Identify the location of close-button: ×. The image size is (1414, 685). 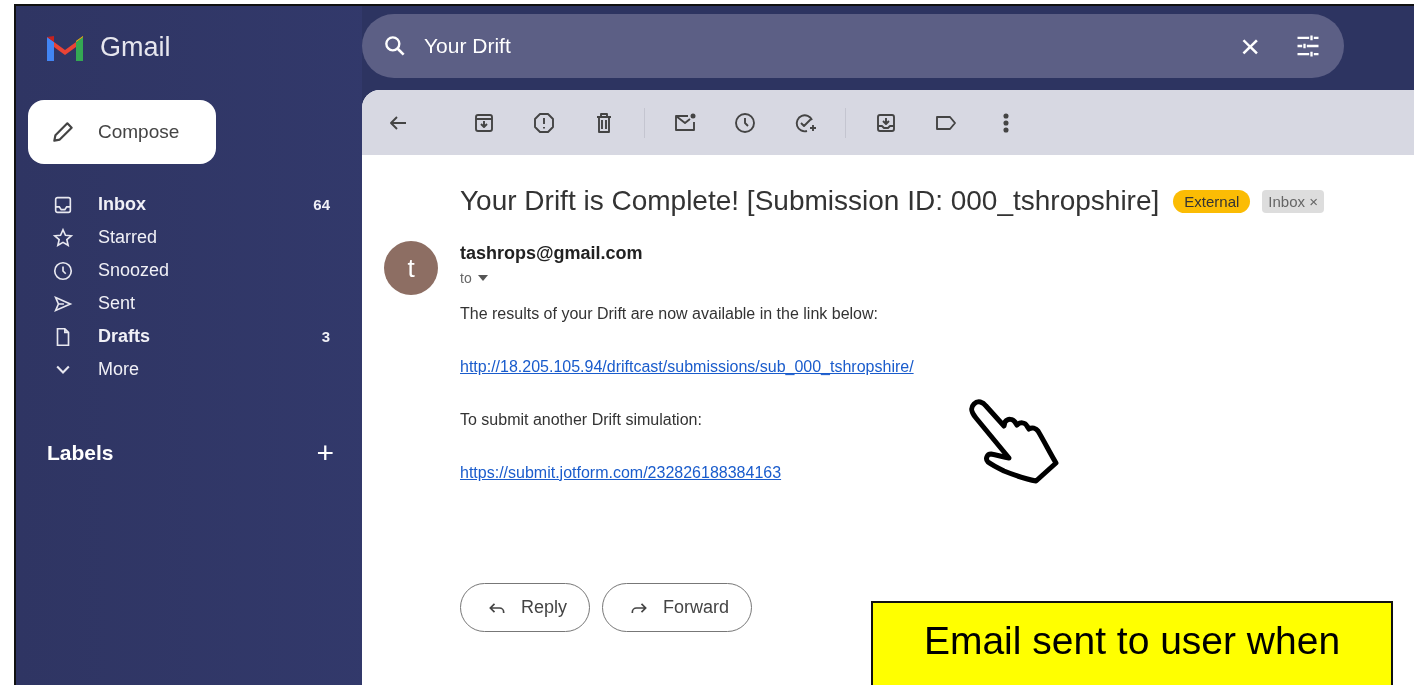
(1250, 46).